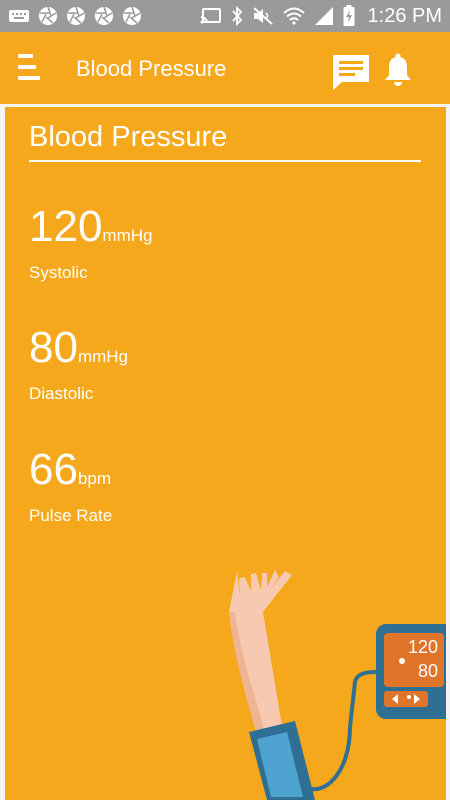 This screenshot has width=450, height=800. I want to click on wifi-icon, so click(293, 16).